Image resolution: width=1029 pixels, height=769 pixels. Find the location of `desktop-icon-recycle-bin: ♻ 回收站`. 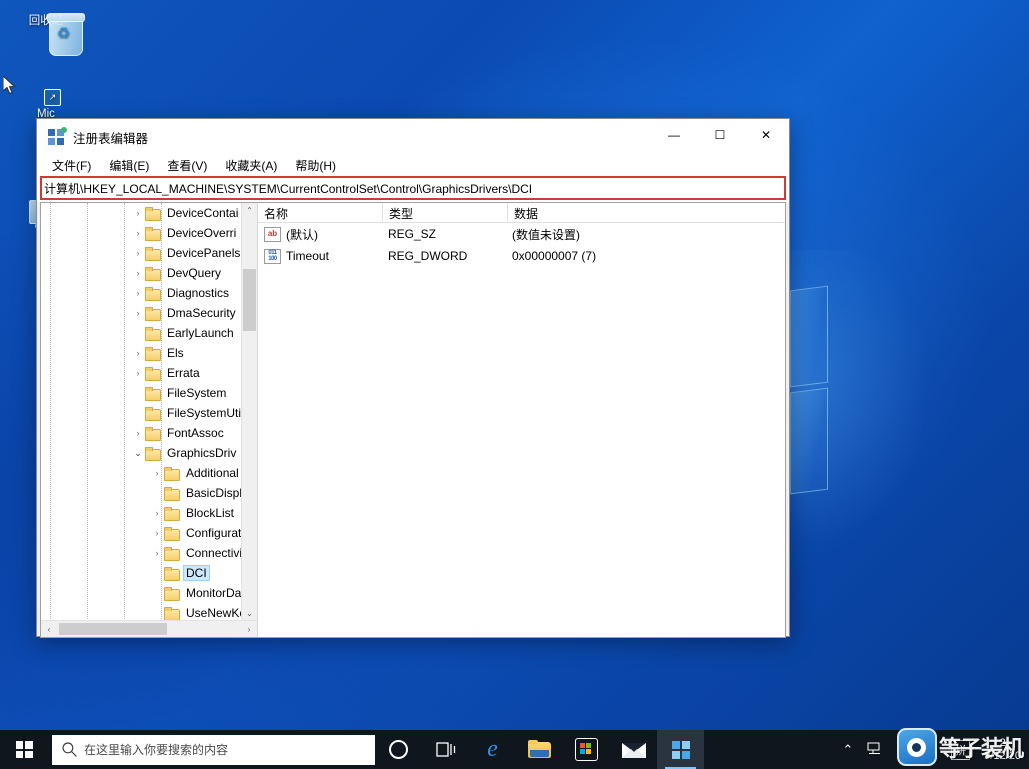

desktop-icon-recycle-bin: ♻ 回收站 is located at coordinates (46, 26).